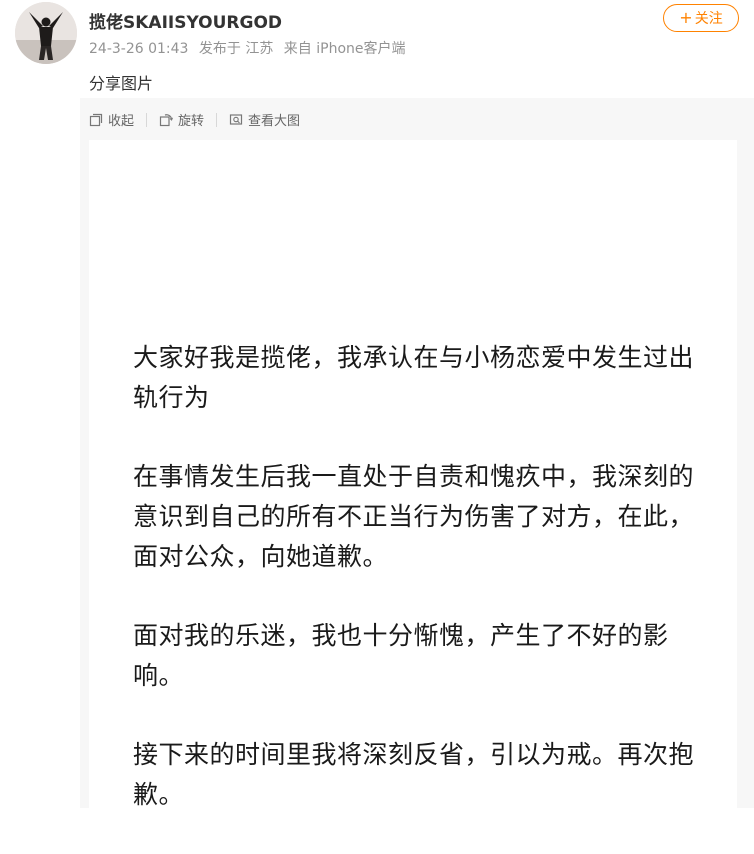 Image resolution: width=754 pixels, height=854 pixels. I want to click on post-meta: 24-3-26 01:43 发布于 江苏 来自 iPhone客户端, so click(250, 48).